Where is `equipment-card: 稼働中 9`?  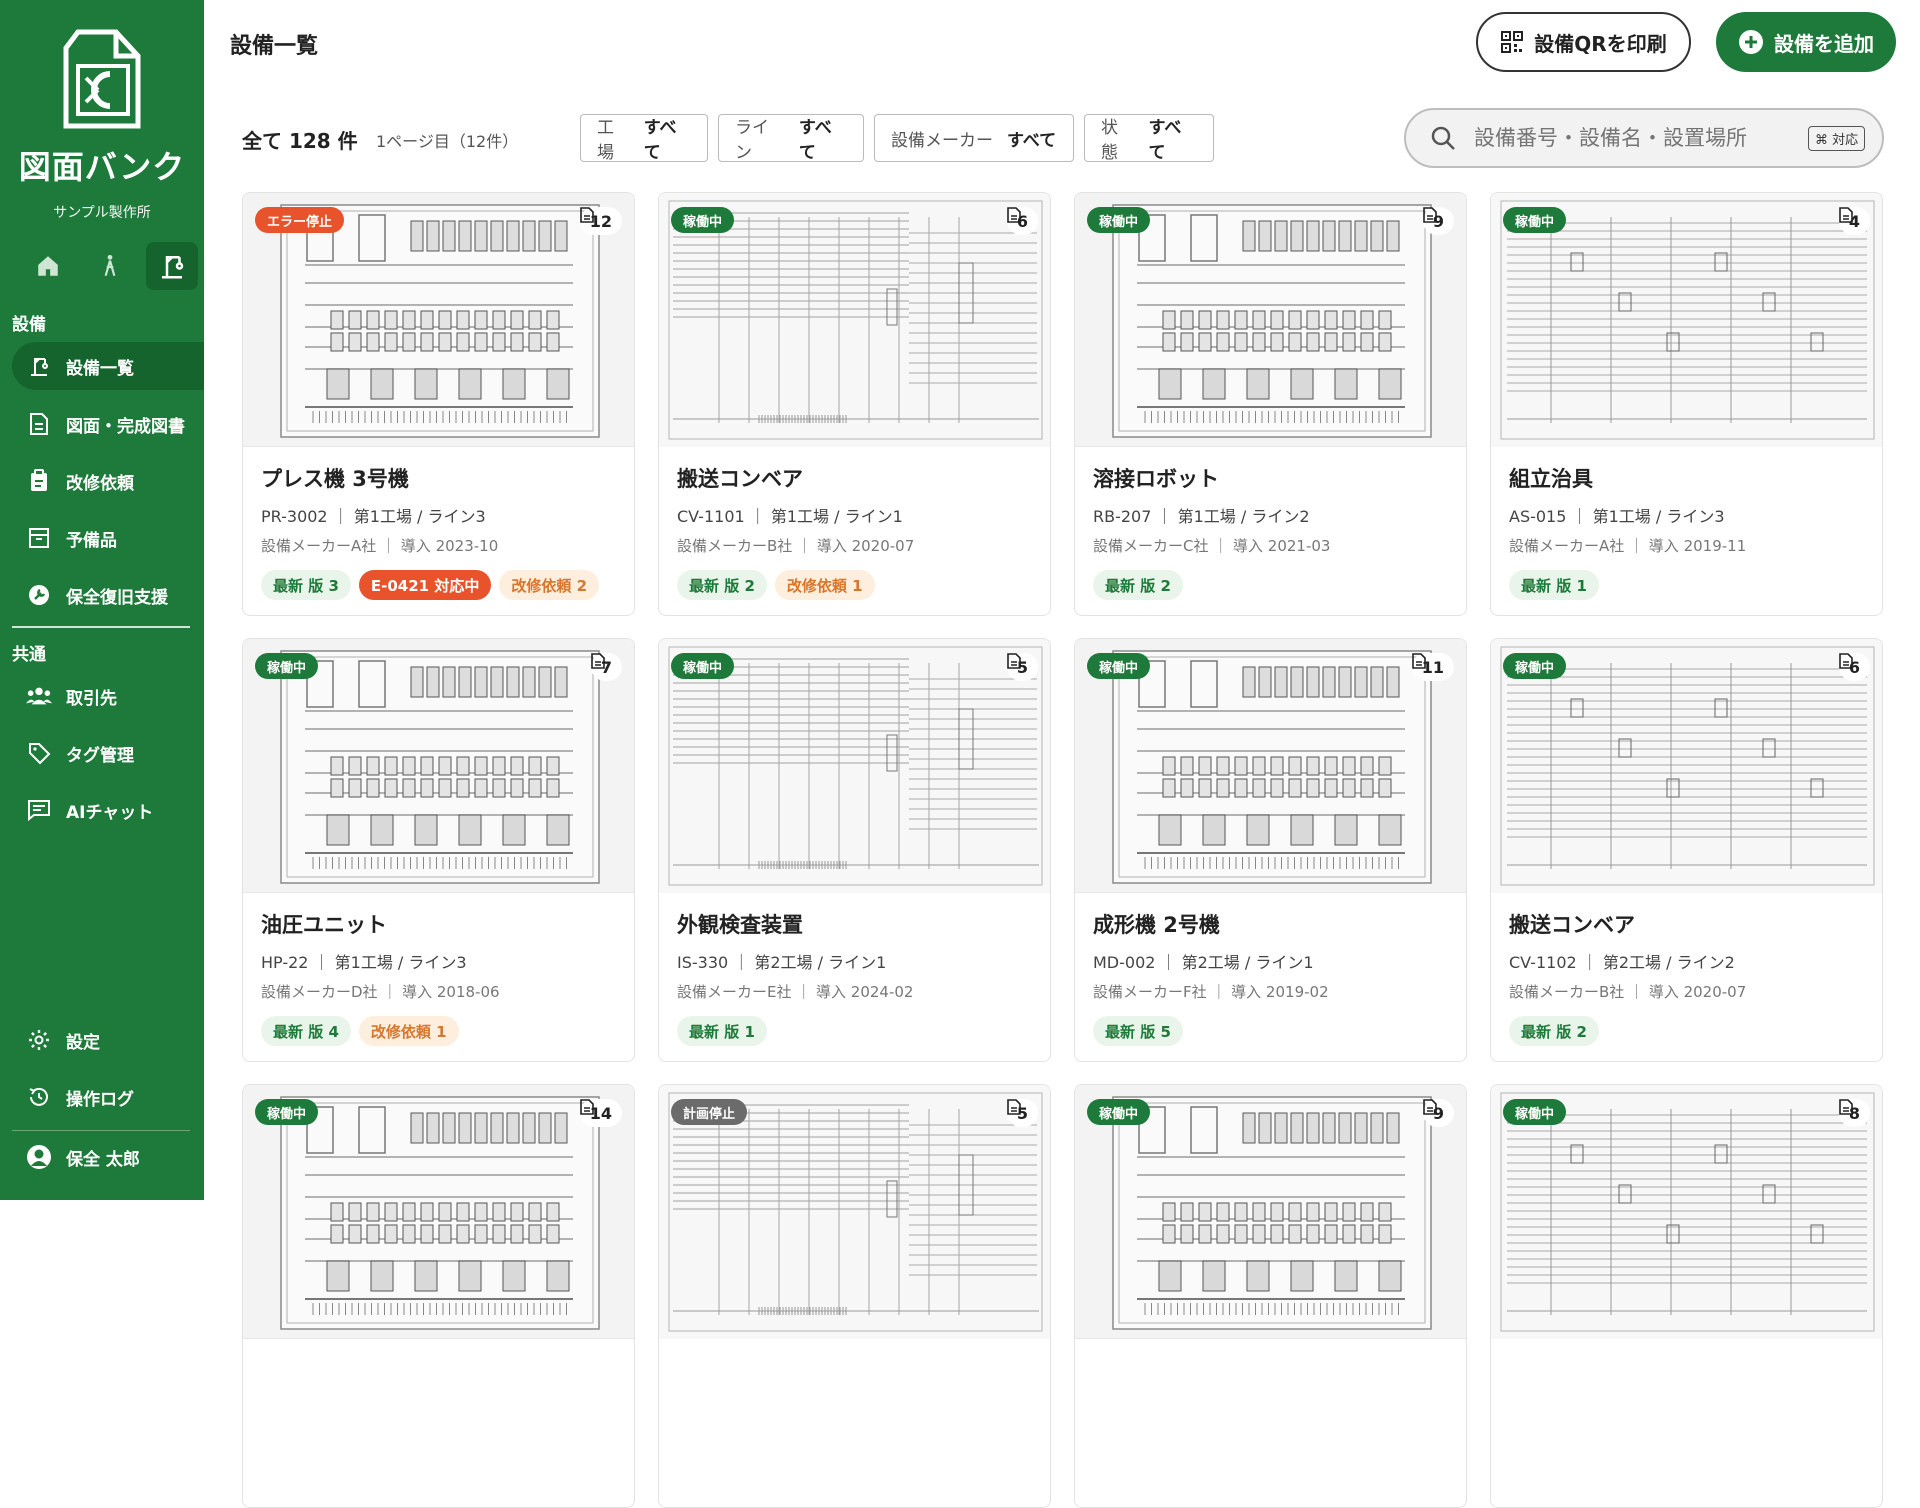 equipment-card: 稼働中 9 is located at coordinates (1270, 1296).